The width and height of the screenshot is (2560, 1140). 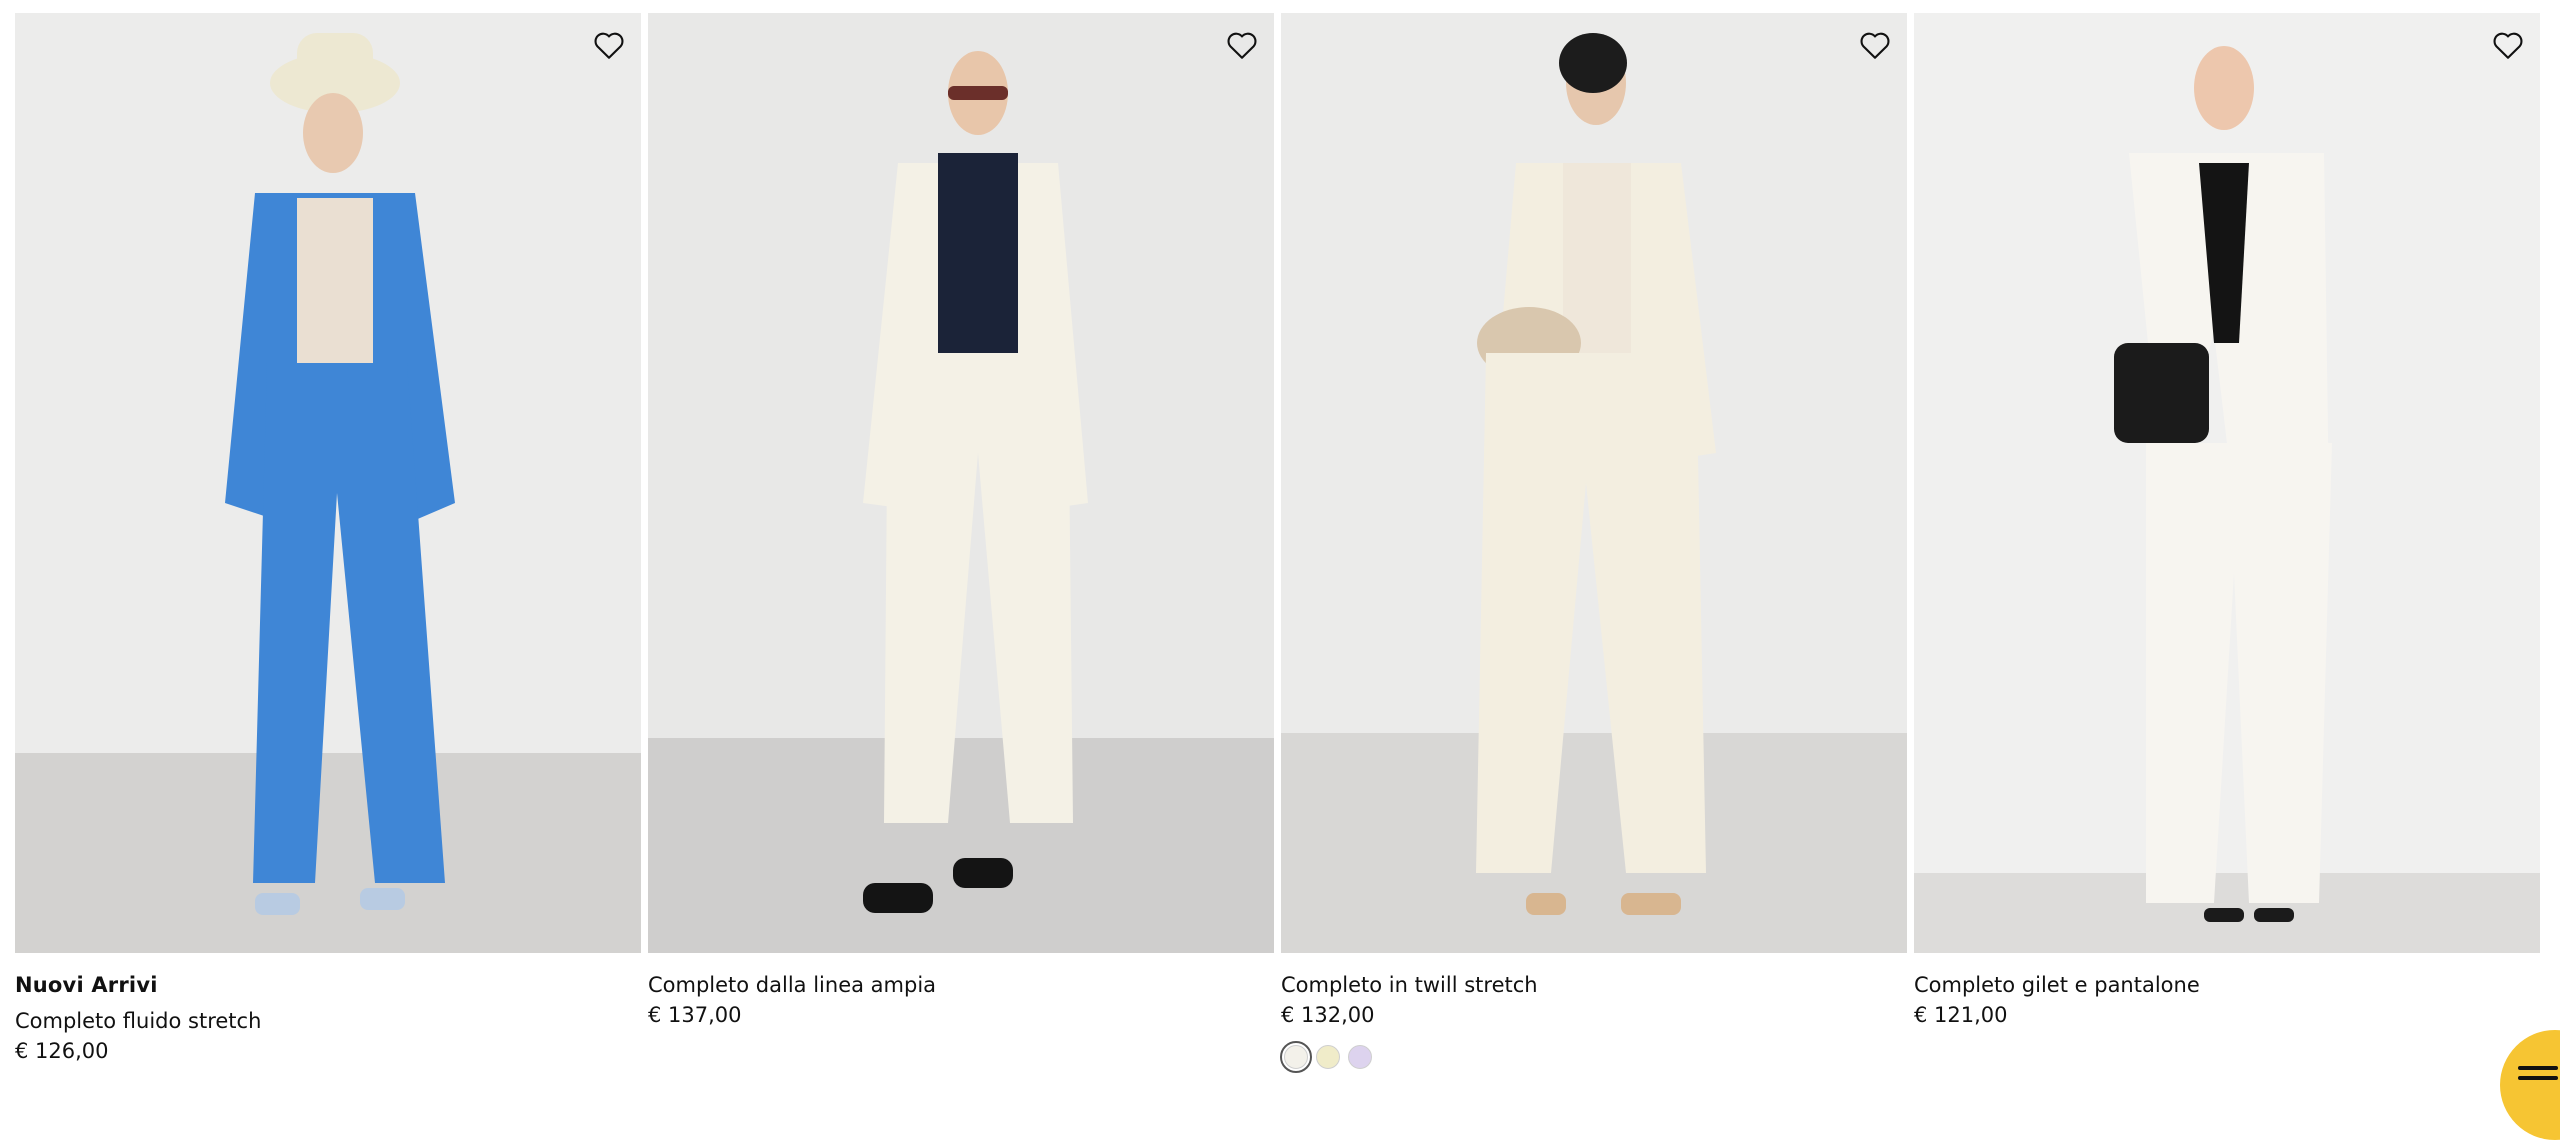 I want to click on hat-crown, so click(x=335, y=60).